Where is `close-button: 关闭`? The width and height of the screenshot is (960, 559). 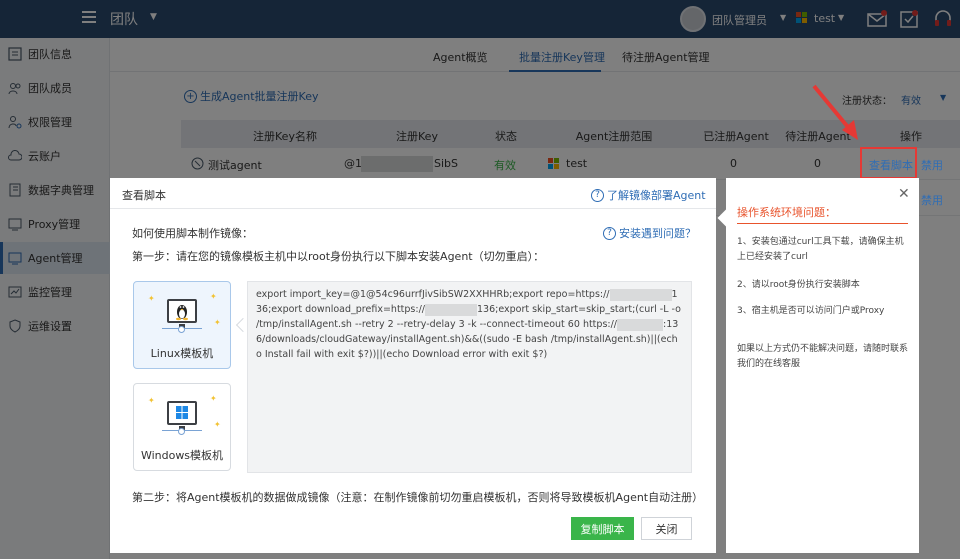 close-button: 关闭 is located at coordinates (666, 528).